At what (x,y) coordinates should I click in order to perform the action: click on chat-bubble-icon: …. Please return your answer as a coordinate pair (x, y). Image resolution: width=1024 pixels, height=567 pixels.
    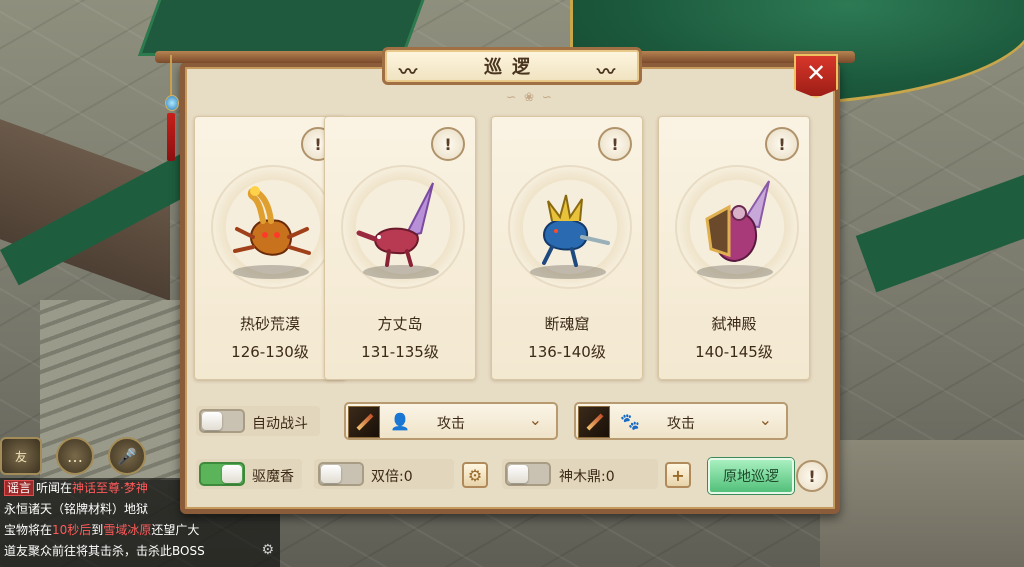
    Looking at the image, I should click on (75, 456).